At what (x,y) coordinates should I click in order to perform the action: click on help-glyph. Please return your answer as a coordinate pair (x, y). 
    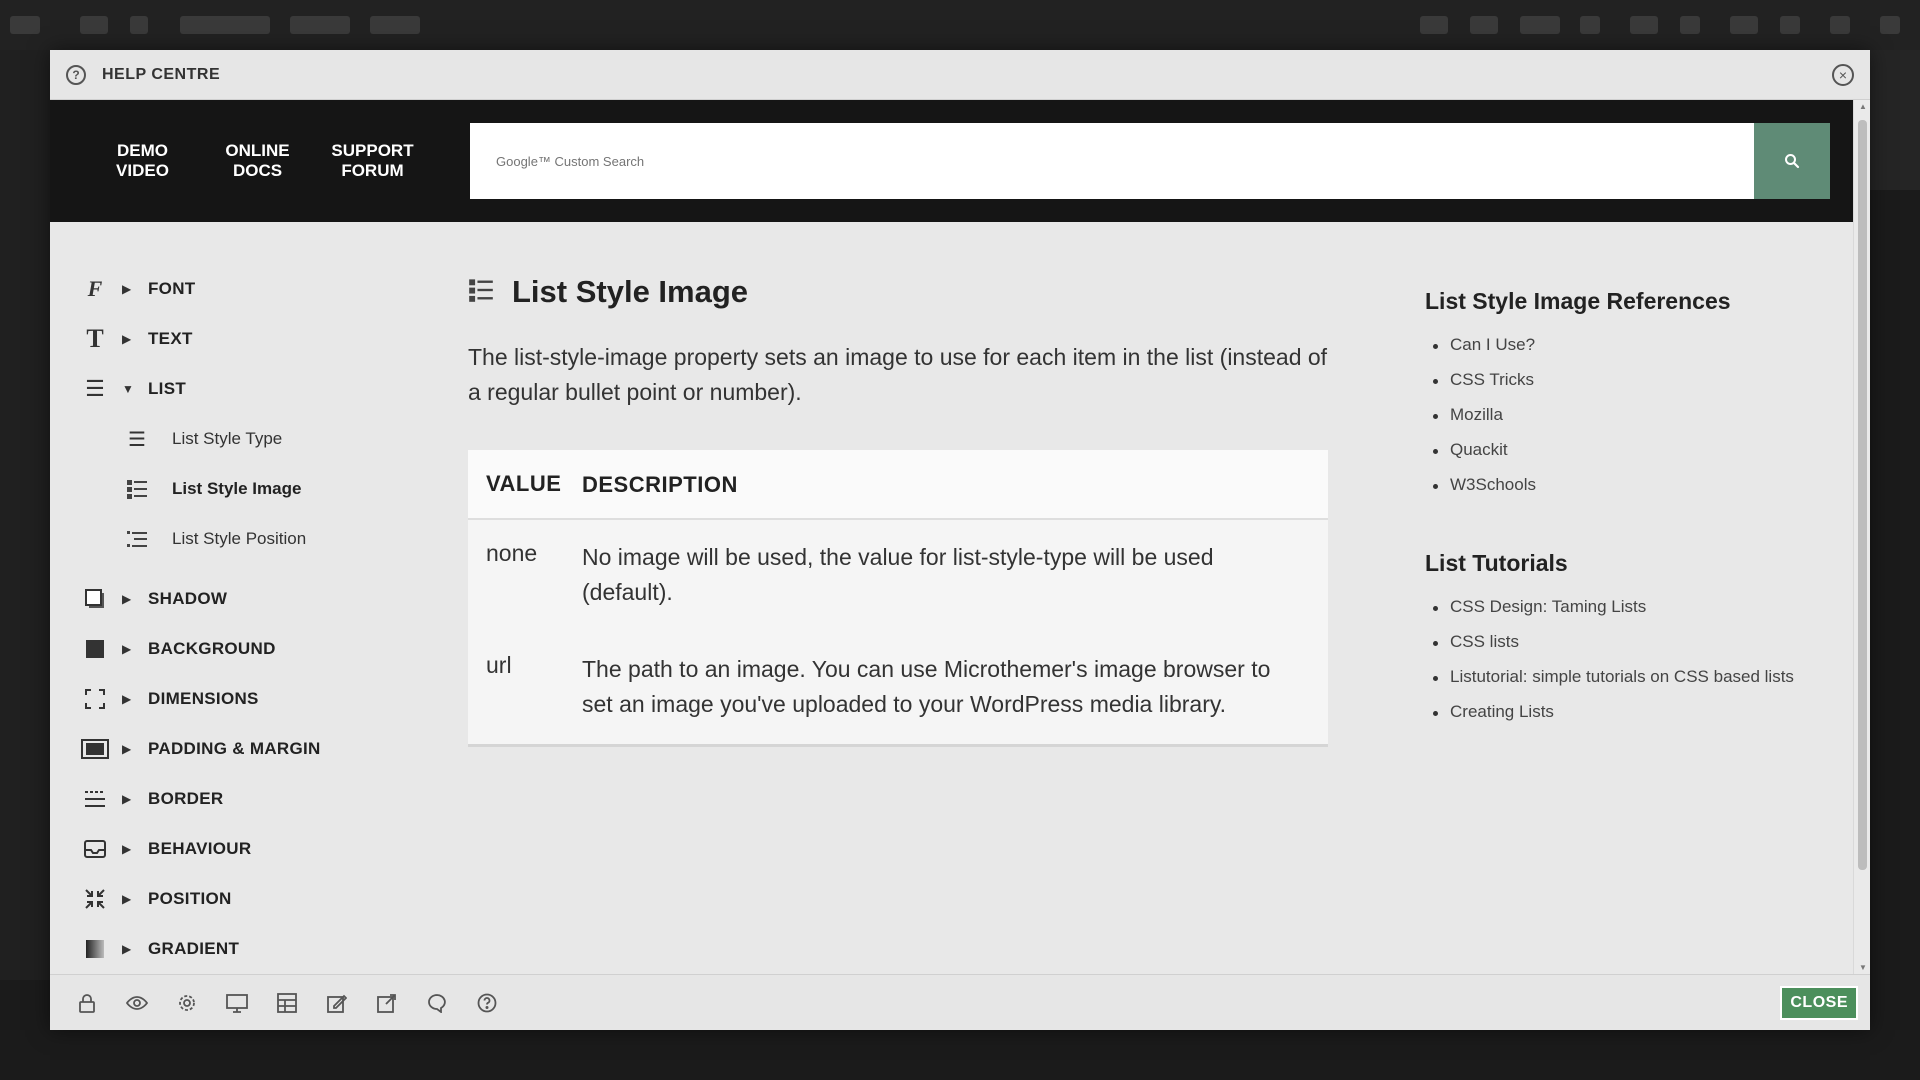
    Looking at the image, I should click on (487, 1002).